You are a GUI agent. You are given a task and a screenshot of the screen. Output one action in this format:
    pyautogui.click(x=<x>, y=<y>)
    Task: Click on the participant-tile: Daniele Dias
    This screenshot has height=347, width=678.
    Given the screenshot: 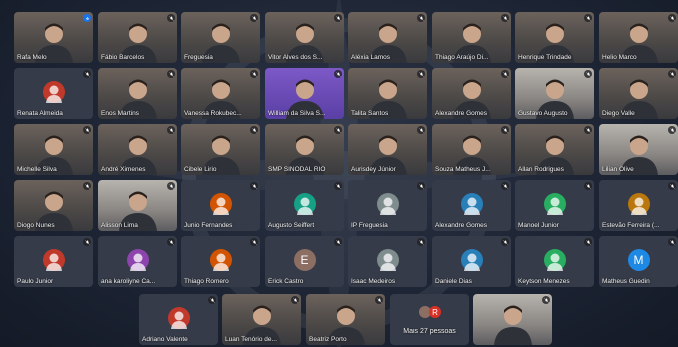 What is the action you would take?
    pyautogui.click(x=471, y=261)
    